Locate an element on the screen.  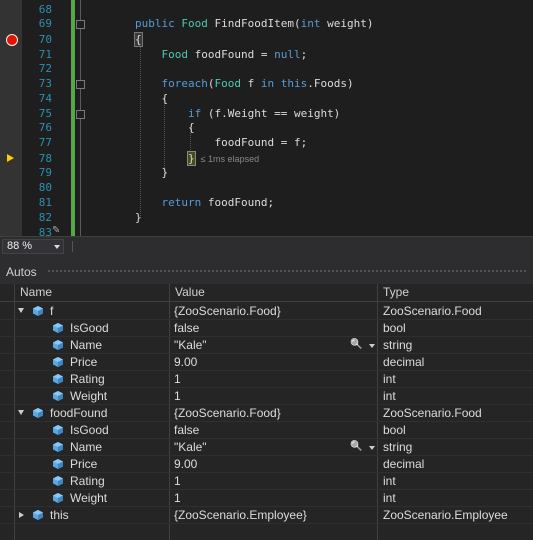
variable-name: this is located at coordinates (59, 515).